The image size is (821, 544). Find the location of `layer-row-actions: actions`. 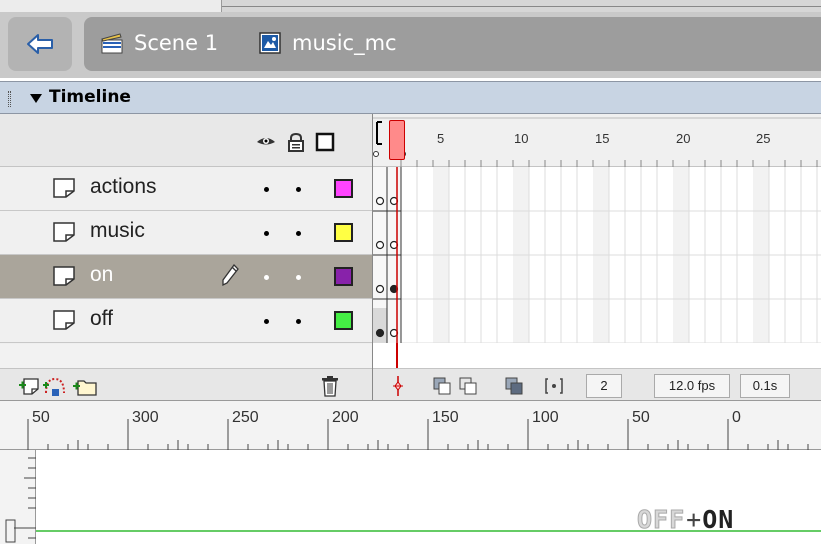

layer-row-actions: actions is located at coordinates (186, 189).